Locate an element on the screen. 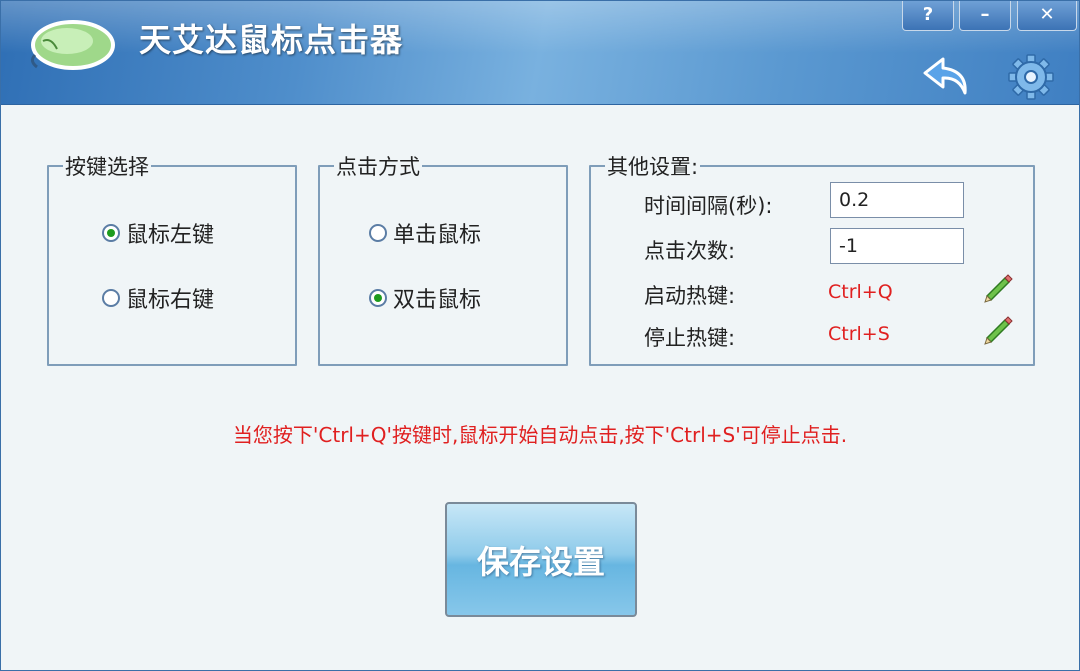  radio-right-label: 鼠标右键 is located at coordinates (170, 300).